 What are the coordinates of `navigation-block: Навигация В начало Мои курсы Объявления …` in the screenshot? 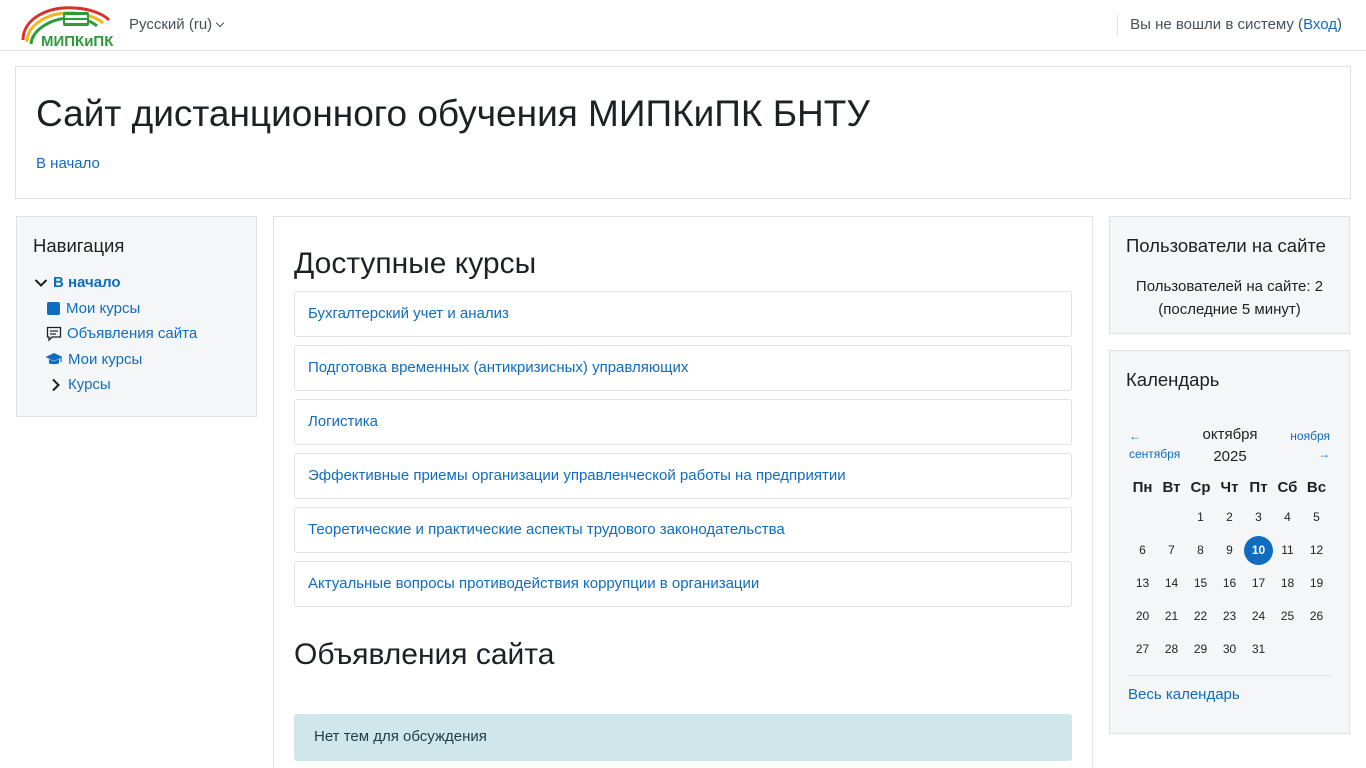 It's located at (136, 316).